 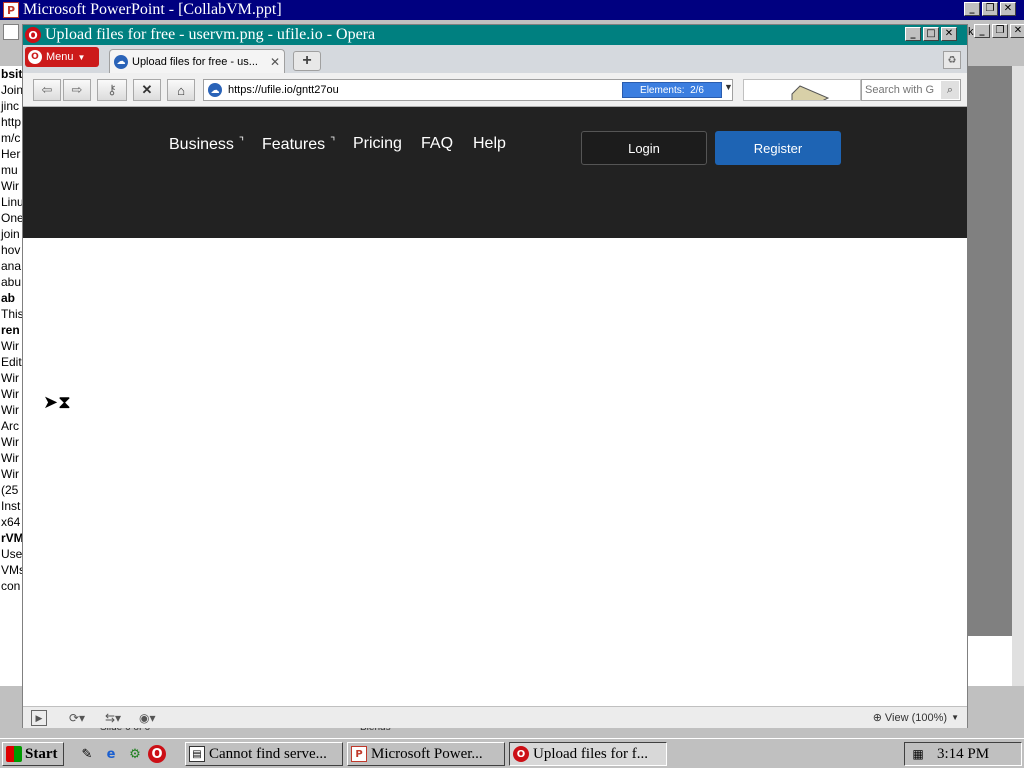 I want to click on outline-text-line: One, so click(x=12, y=218).